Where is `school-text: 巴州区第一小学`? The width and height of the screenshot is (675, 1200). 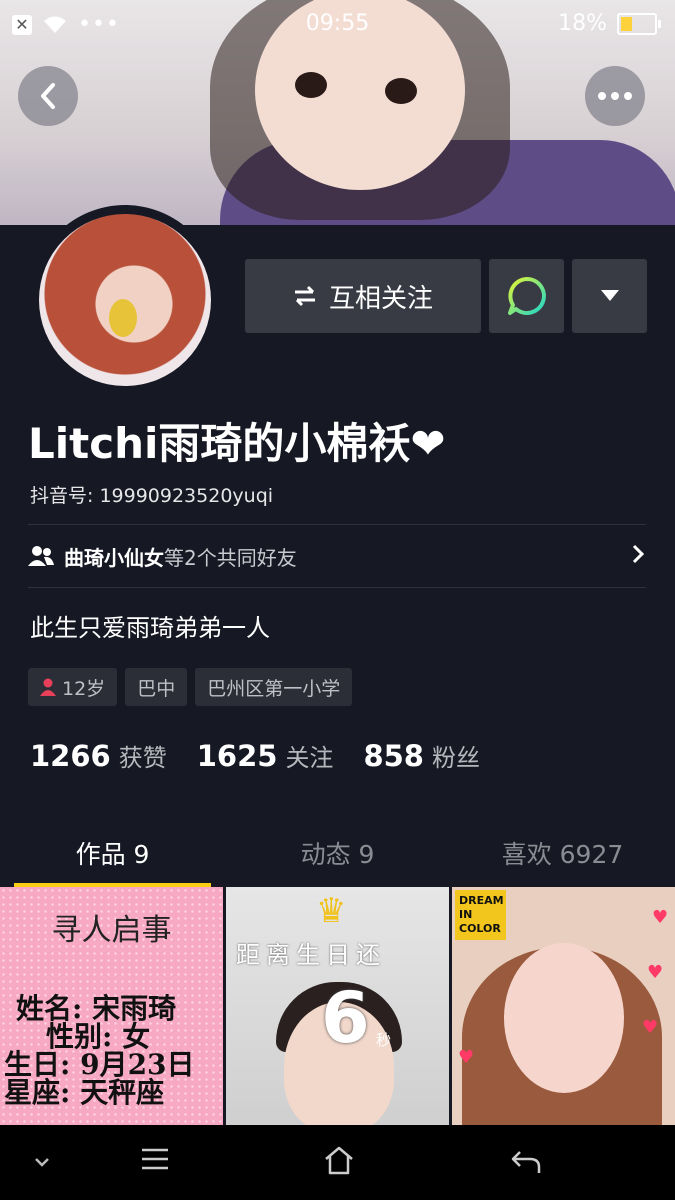
school-text: 巴州区第一小学 is located at coordinates (274, 688).